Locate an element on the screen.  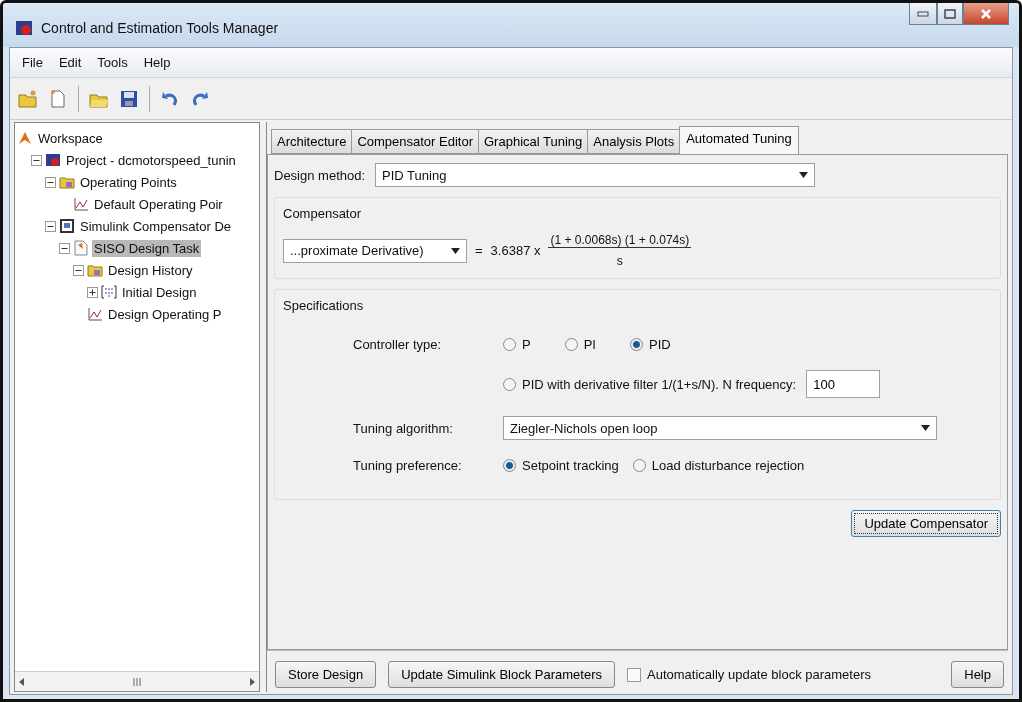
tuning-preference-radio: Setpoint tracking is located at coordinates (561, 465).